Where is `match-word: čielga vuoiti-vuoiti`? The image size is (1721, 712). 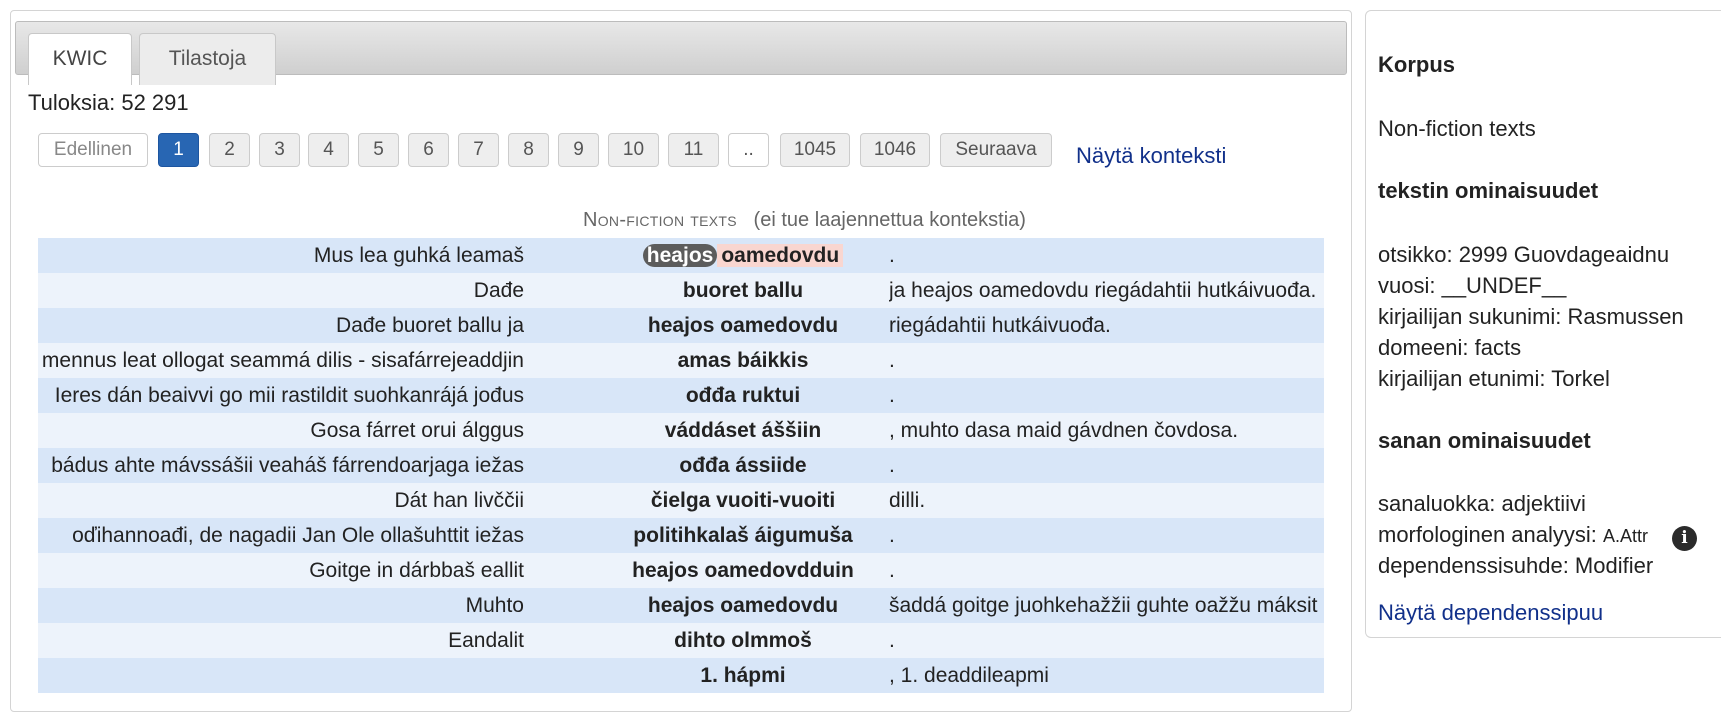
match-word: čielga vuoiti-vuoiti is located at coordinates (743, 500).